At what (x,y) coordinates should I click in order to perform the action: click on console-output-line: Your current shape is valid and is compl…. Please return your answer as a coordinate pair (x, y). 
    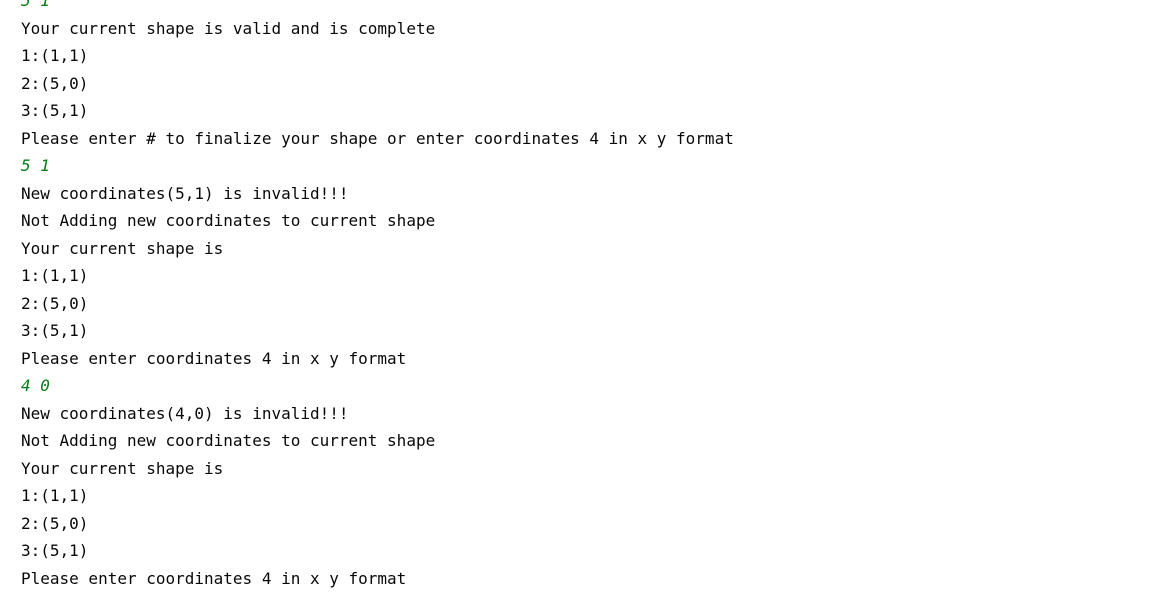
    Looking at the image, I should click on (228, 28).